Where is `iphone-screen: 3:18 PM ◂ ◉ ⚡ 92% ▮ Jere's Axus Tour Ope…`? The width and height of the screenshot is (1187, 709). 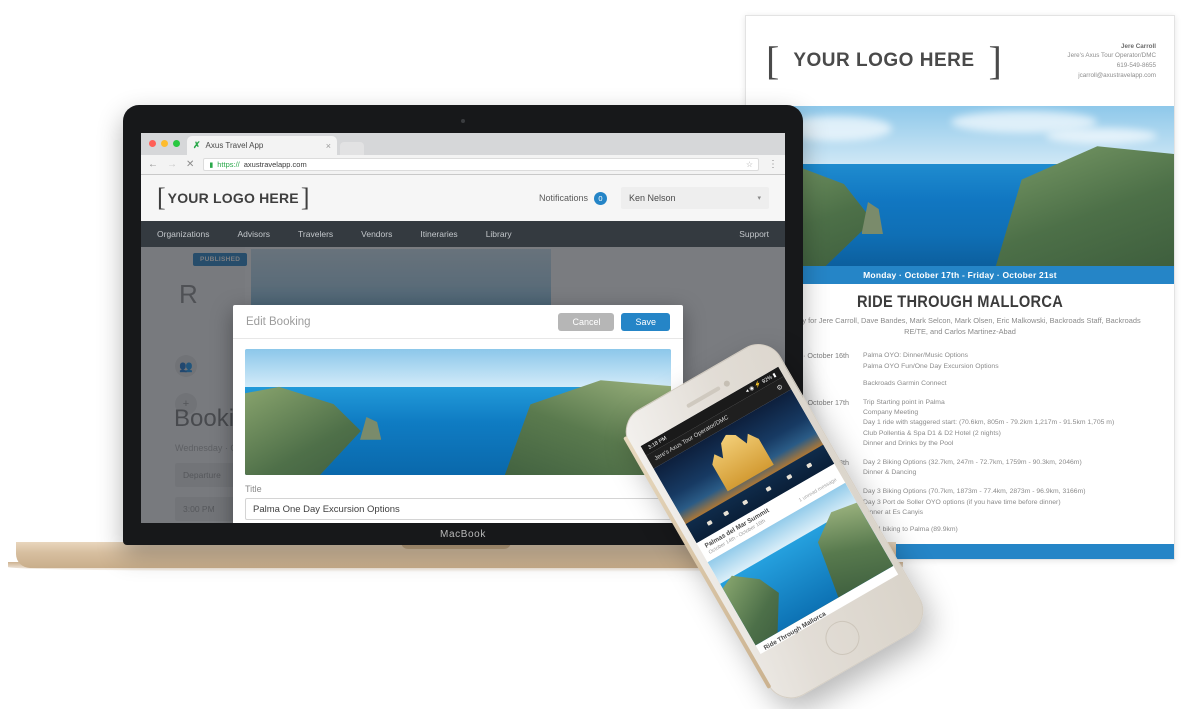
iphone-screen: 3:18 PM ◂ ◉ ⚡ 92% ▮ Jere's Axus Tour Ope… is located at coordinates (769, 510).